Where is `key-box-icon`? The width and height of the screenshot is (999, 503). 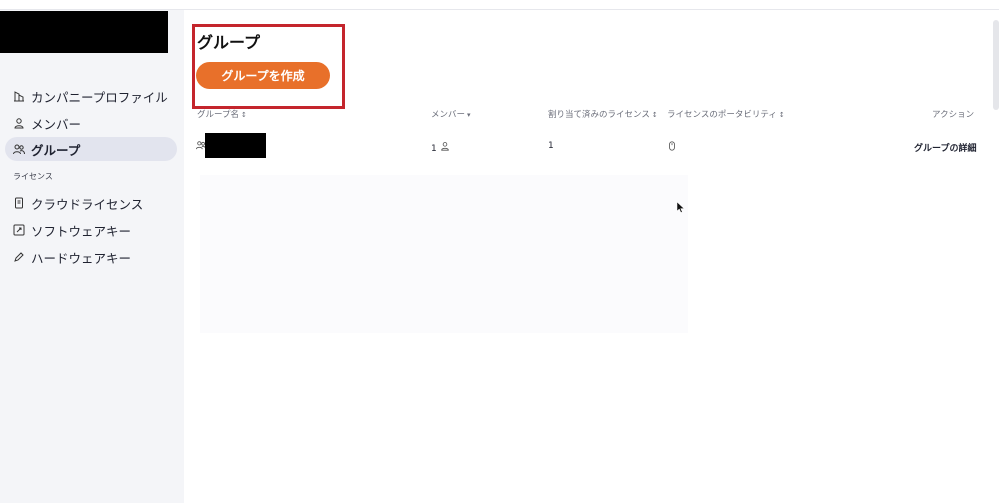 key-box-icon is located at coordinates (19, 230).